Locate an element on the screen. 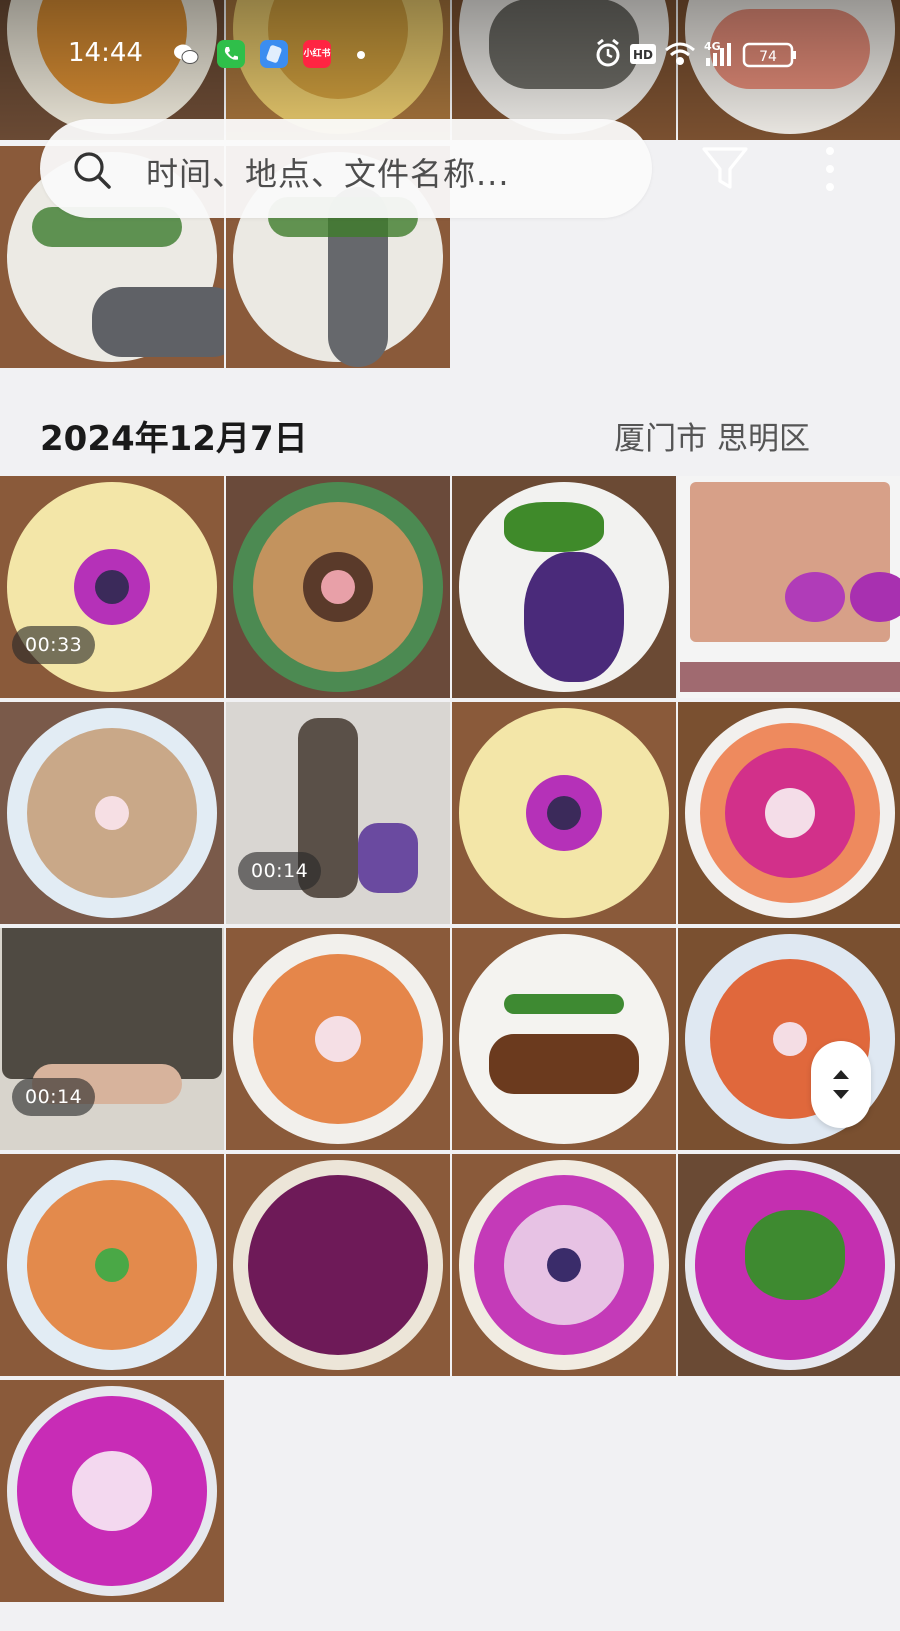 This screenshot has width=900, height=1631. alarm-icon is located at coordinates (608, 52).